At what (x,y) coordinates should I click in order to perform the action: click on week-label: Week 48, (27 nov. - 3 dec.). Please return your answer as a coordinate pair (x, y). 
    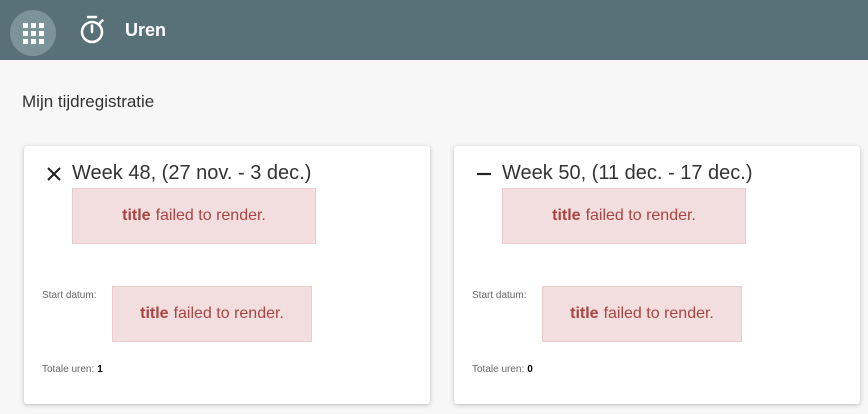
    Looking at the image, I should click on (192, 173).